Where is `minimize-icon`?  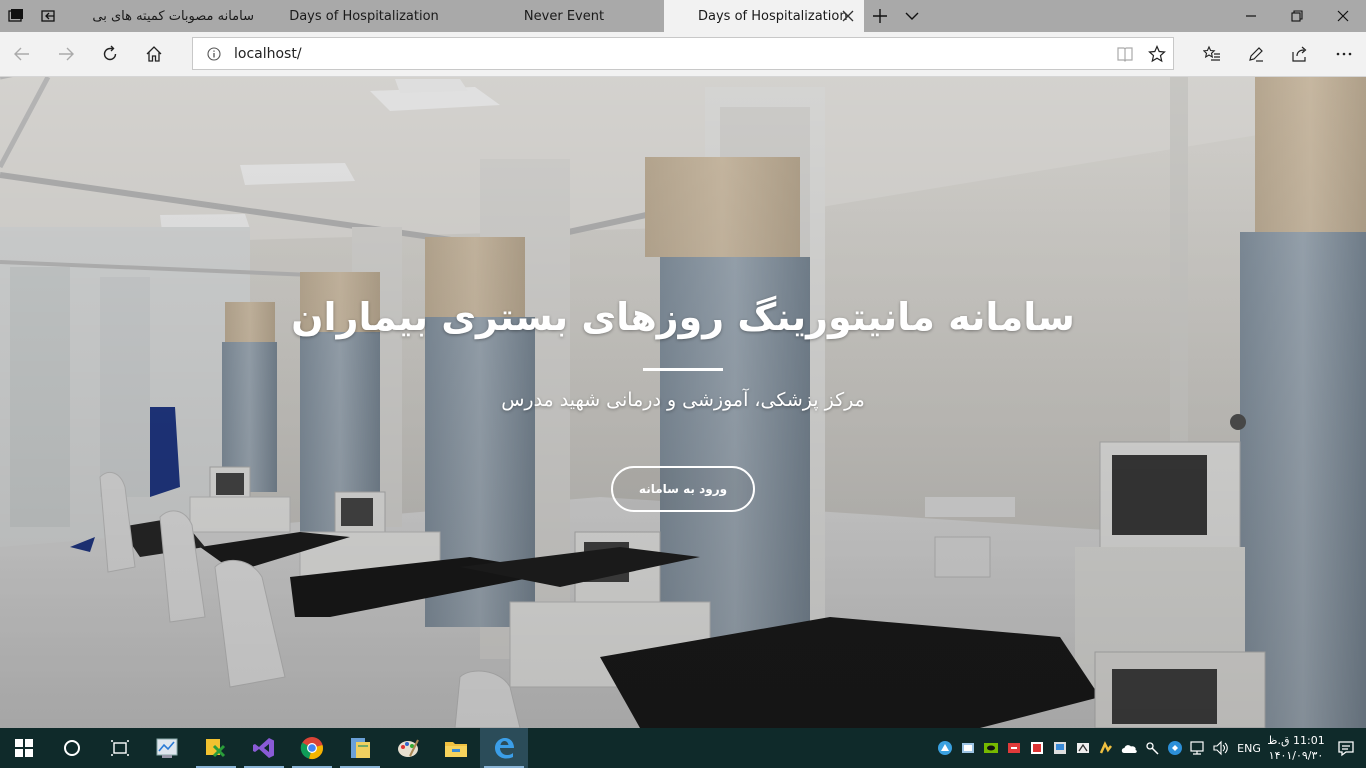
minimize-icon is located at coordinates (1251, 16).